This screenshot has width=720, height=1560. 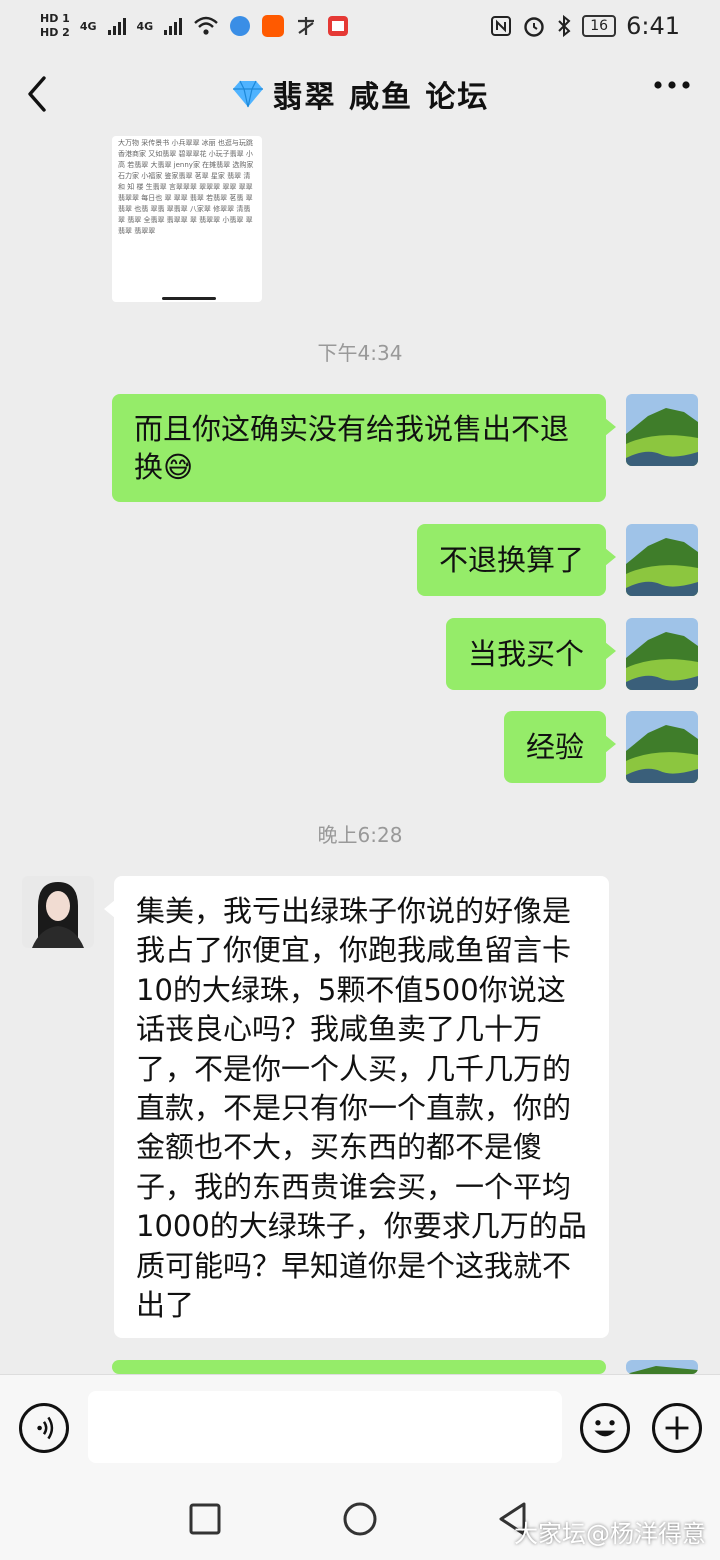 What do you see at coordinates (189, 298) in the screenshot?
I see `image-home-indicator` at bounding box center [189, 298].